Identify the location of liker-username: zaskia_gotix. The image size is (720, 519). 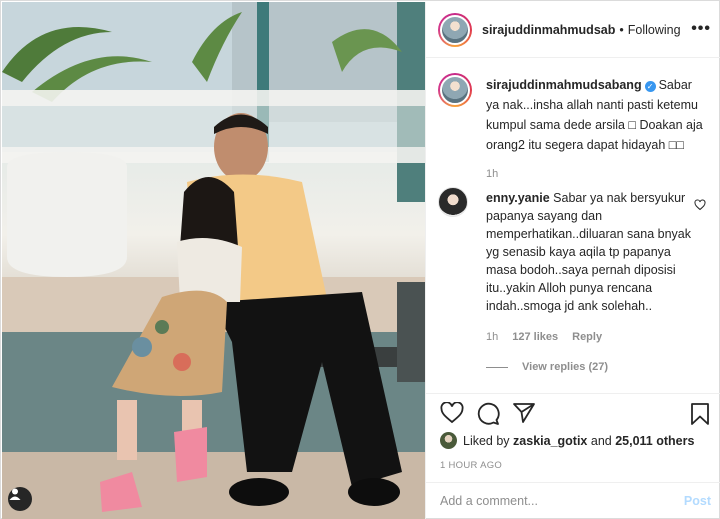
(550, 441).